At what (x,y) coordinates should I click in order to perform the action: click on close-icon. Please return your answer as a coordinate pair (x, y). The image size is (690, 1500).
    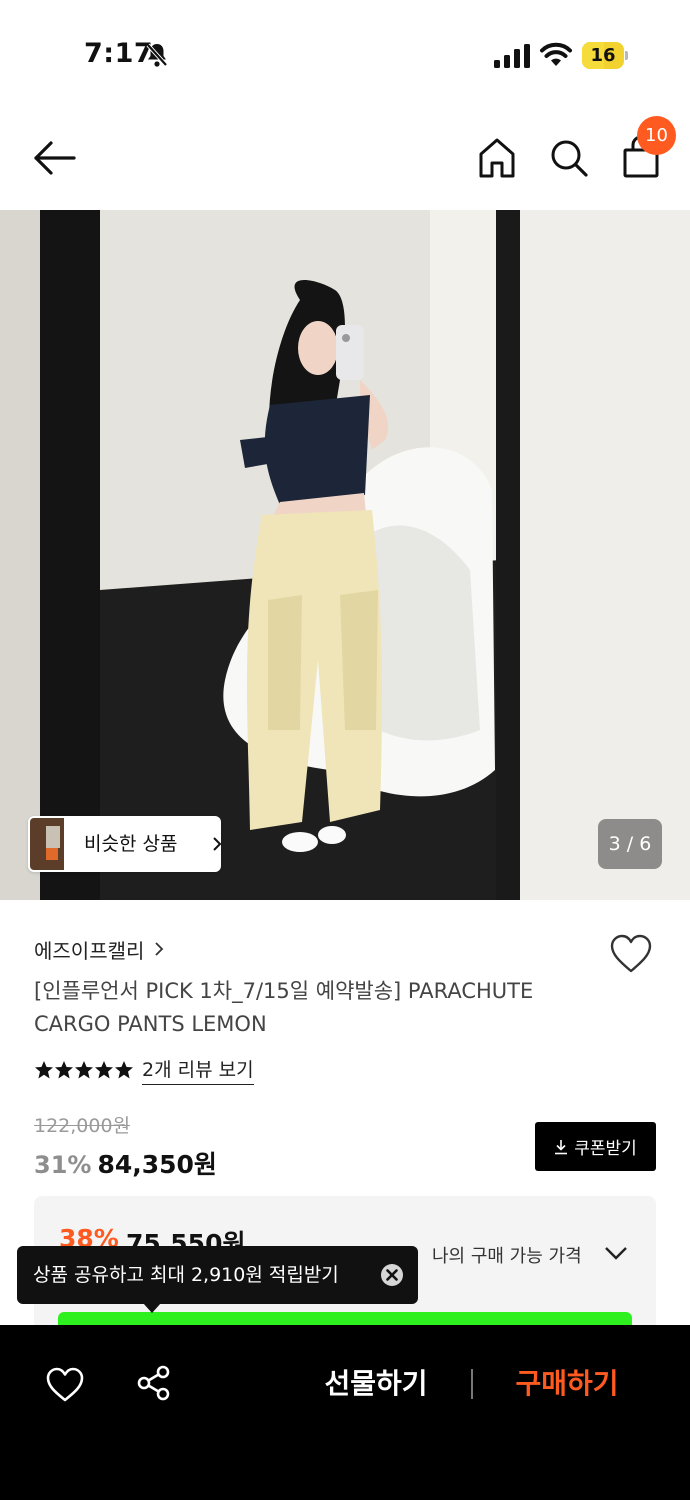
    Looking at the image, I should click on (392, 1275).